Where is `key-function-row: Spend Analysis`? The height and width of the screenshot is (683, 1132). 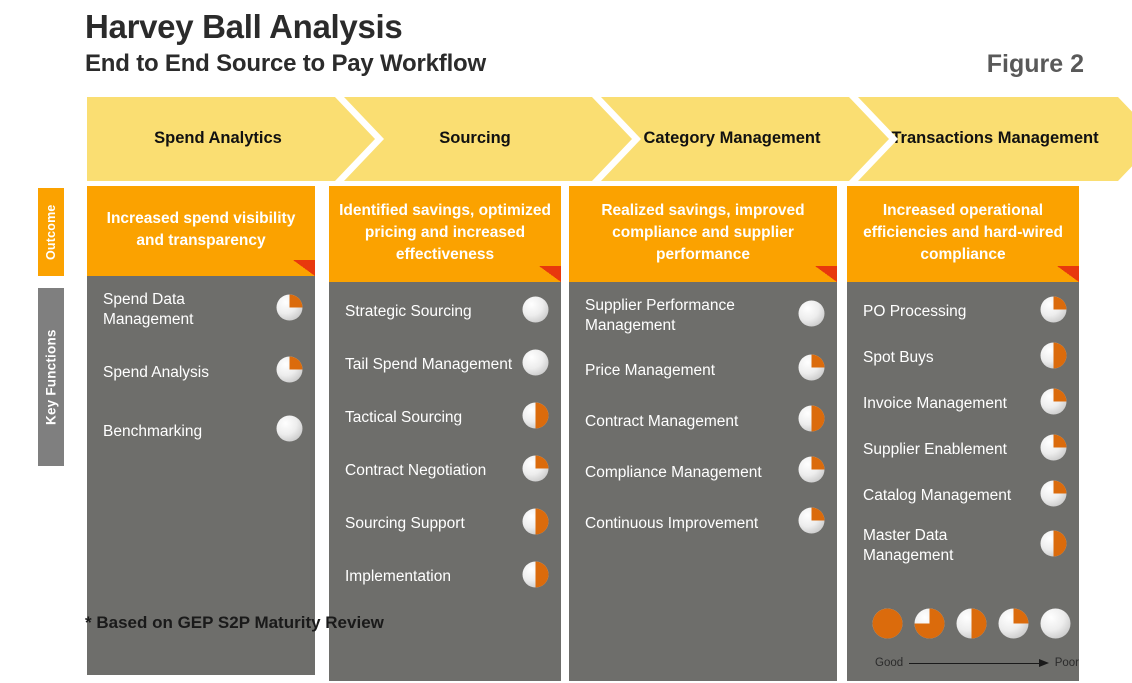 key-function-row: Spend Analysis is located at coordinates (203, 372).